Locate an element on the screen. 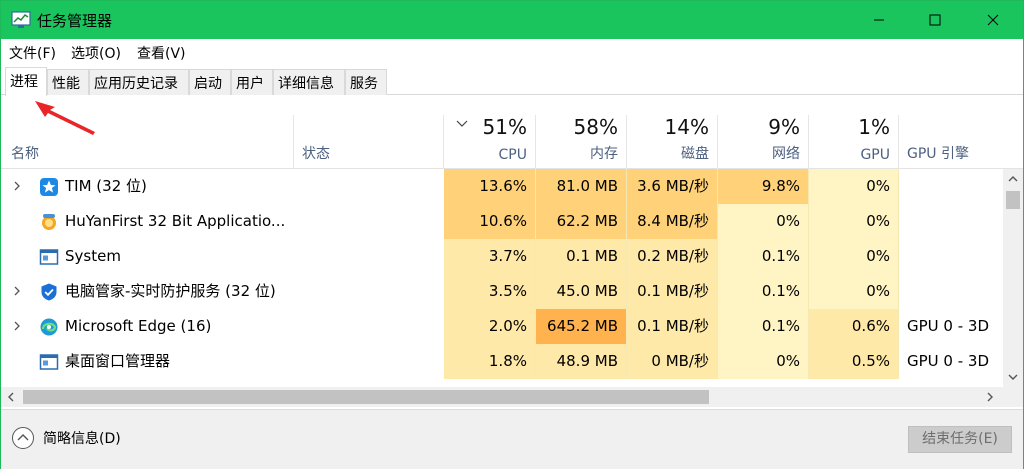  gpu-total: 1% is located at coordinates (874, 127).